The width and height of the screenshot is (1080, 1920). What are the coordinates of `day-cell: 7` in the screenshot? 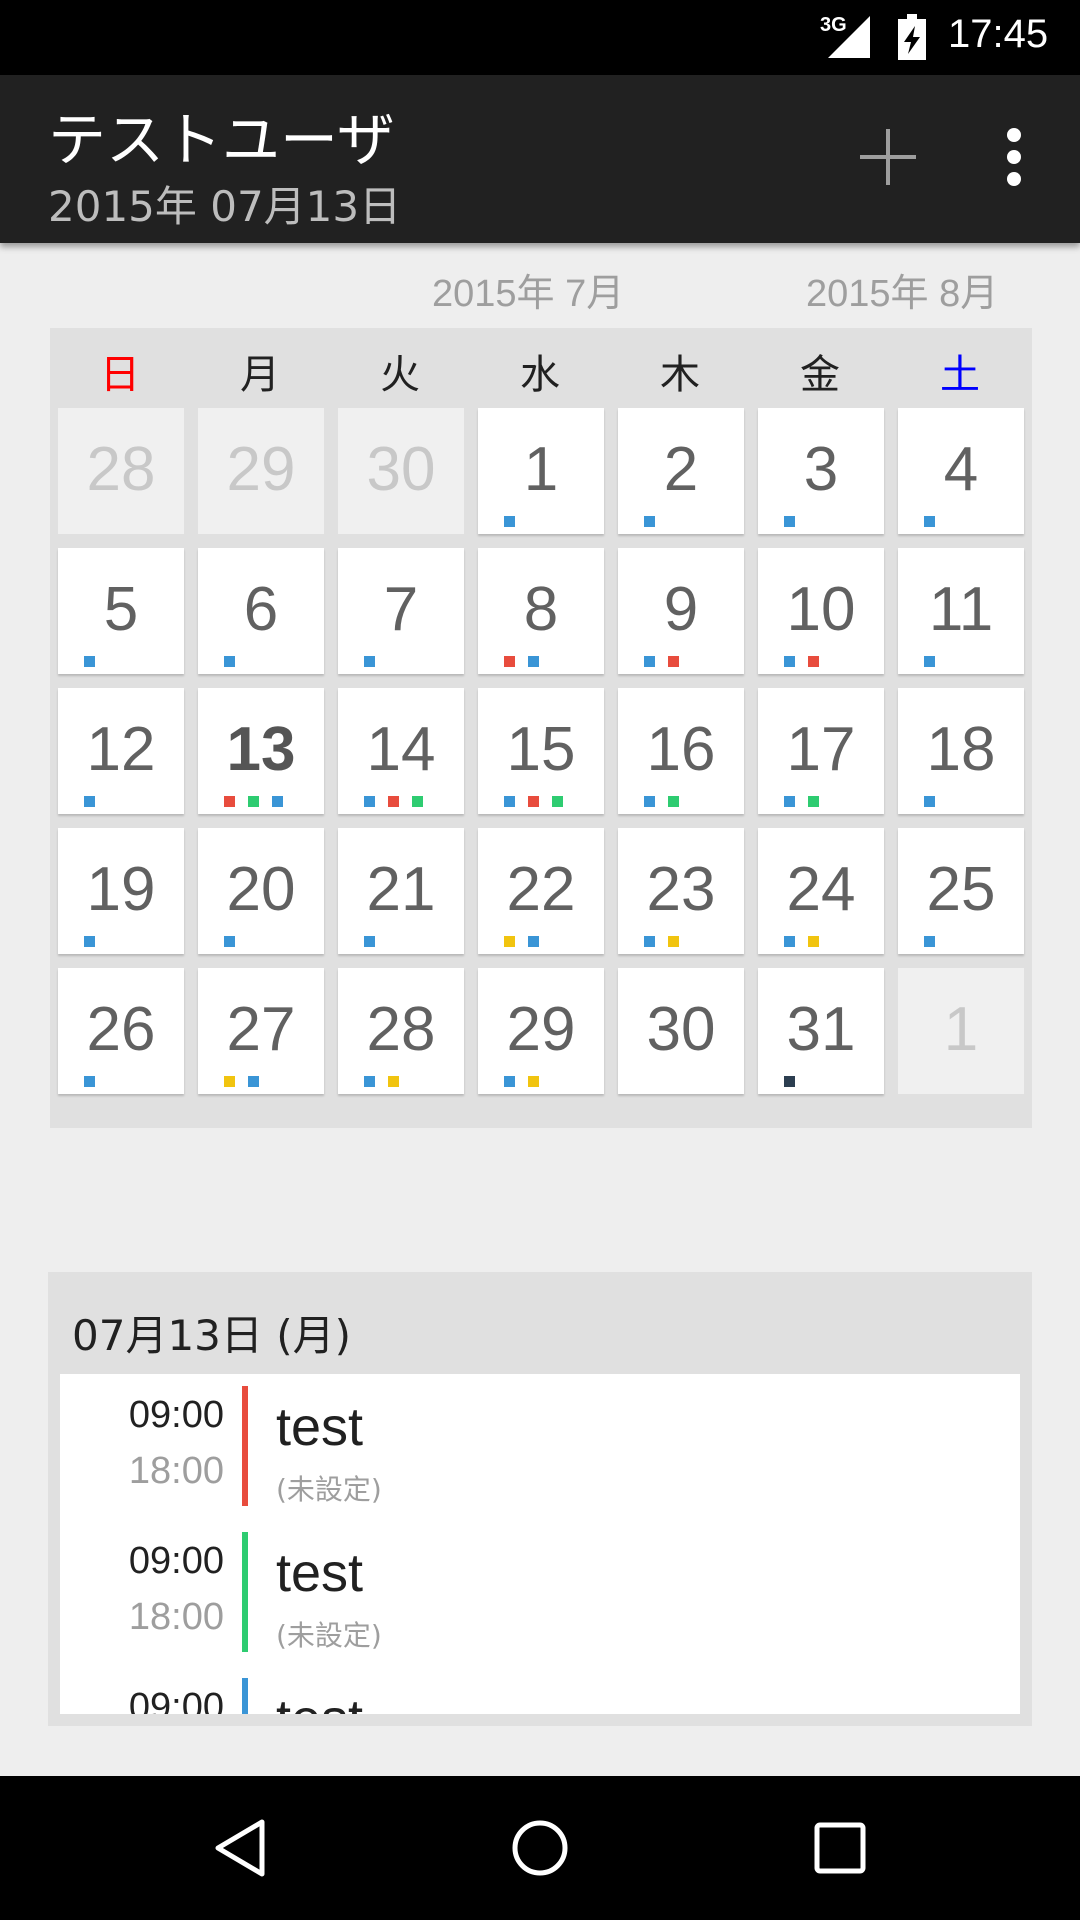 It's located at (401, 611).